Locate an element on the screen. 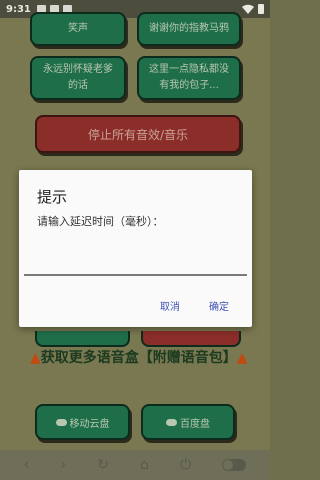 This screenshot has width=320, height=480. cloud-button-label: 移动云盘 is located at coordinates (89, 424).